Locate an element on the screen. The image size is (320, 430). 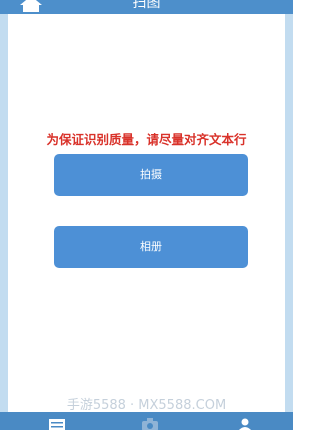
camera-icon is located at coordinates (150, 424).